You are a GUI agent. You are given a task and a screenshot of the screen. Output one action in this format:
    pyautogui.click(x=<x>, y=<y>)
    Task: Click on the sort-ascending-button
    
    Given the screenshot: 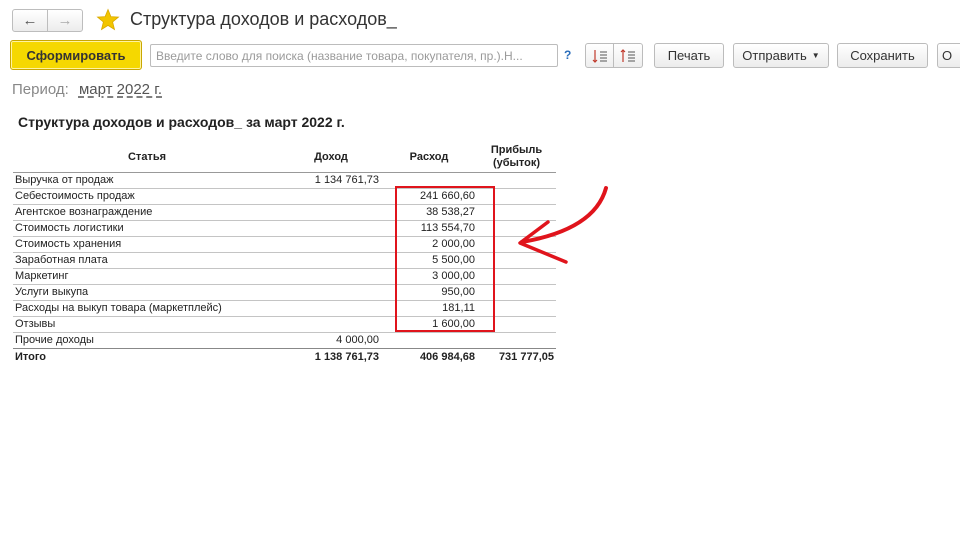 What is the action you would take?
    pyautogui.click(x=599, y=55)
    